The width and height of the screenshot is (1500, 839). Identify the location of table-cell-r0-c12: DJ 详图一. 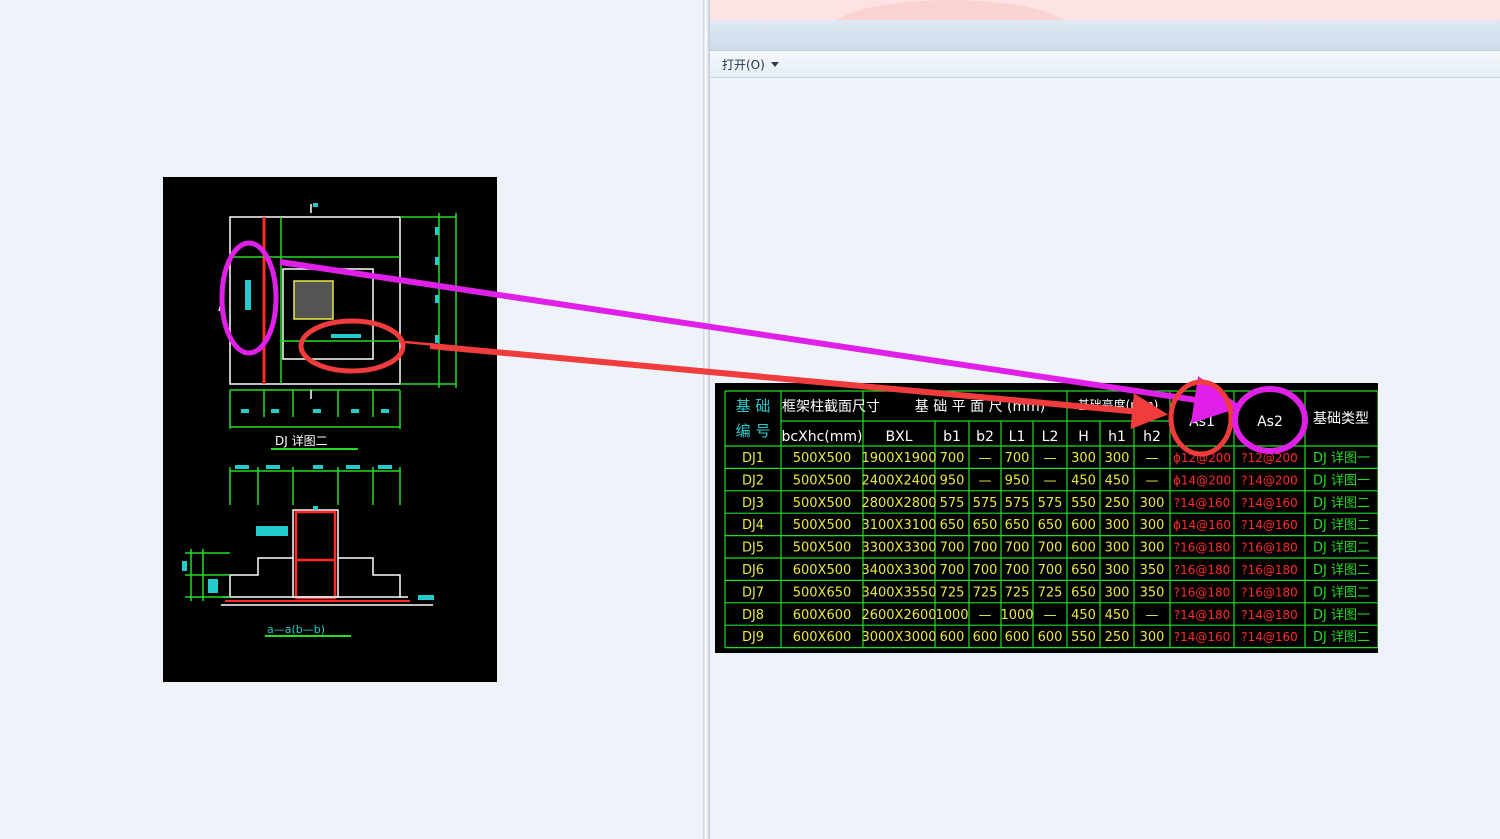
(1341, 458).